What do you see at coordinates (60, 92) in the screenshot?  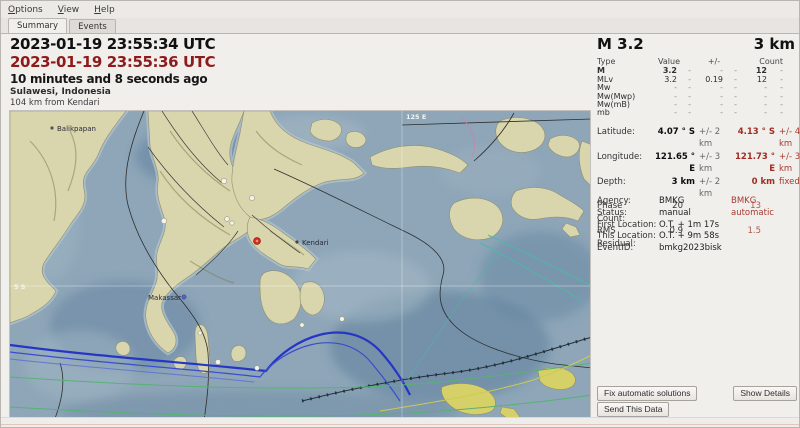 I see `region-name: Sulawesi, Indonesia` at bounding box center [60, 92].